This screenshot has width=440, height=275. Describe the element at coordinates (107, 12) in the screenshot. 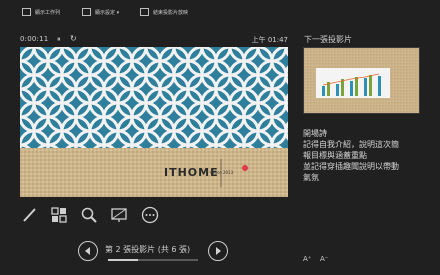

I see `display-settings-label: 顯示設定 ▾` at that location.